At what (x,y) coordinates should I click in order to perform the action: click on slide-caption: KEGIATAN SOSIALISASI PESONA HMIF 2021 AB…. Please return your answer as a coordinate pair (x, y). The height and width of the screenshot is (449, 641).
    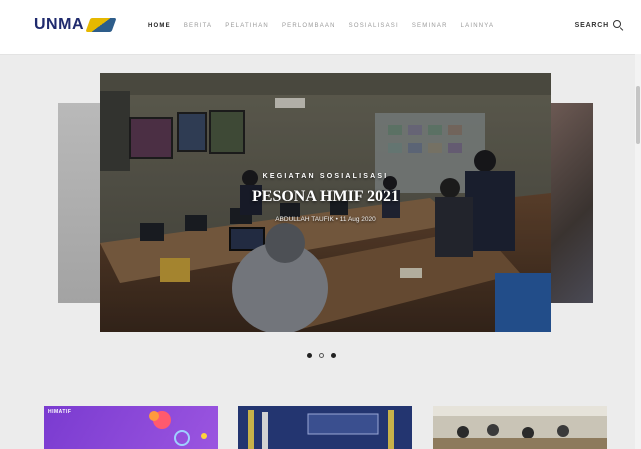
    Looking at the image, I should click on (325, 198).